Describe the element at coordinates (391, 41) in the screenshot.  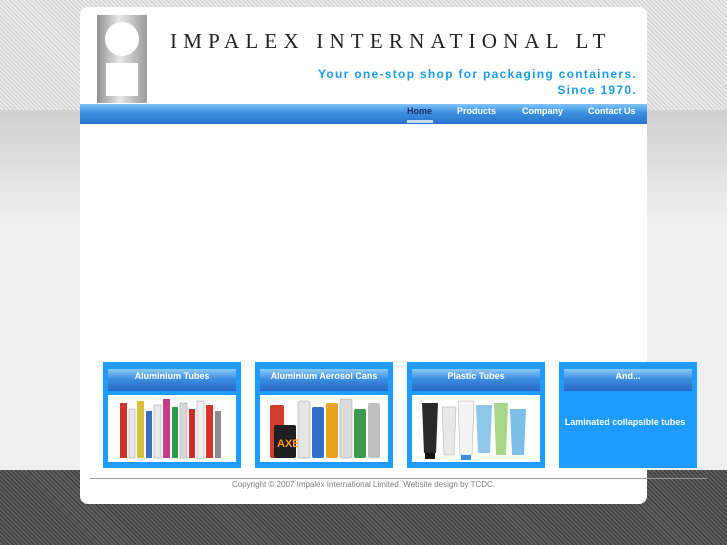
I see `company-name: IMPALEX INTERNATIONAL LT` at that location.